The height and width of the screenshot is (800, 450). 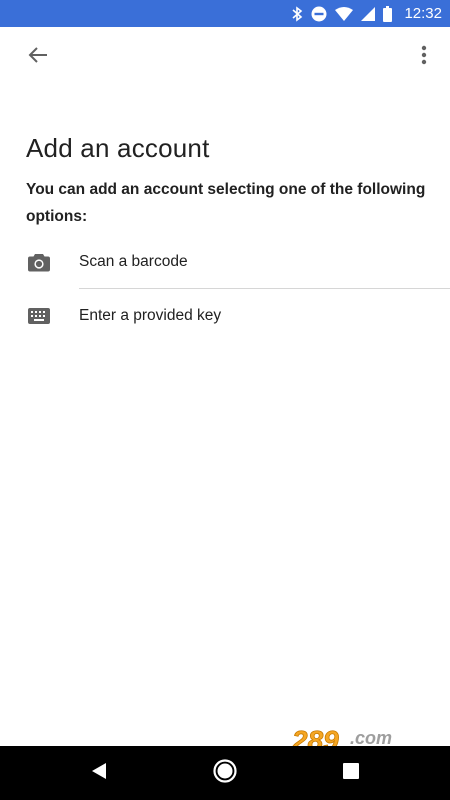 I want to click on overflow-menu-button, so click(x=424, y=57).